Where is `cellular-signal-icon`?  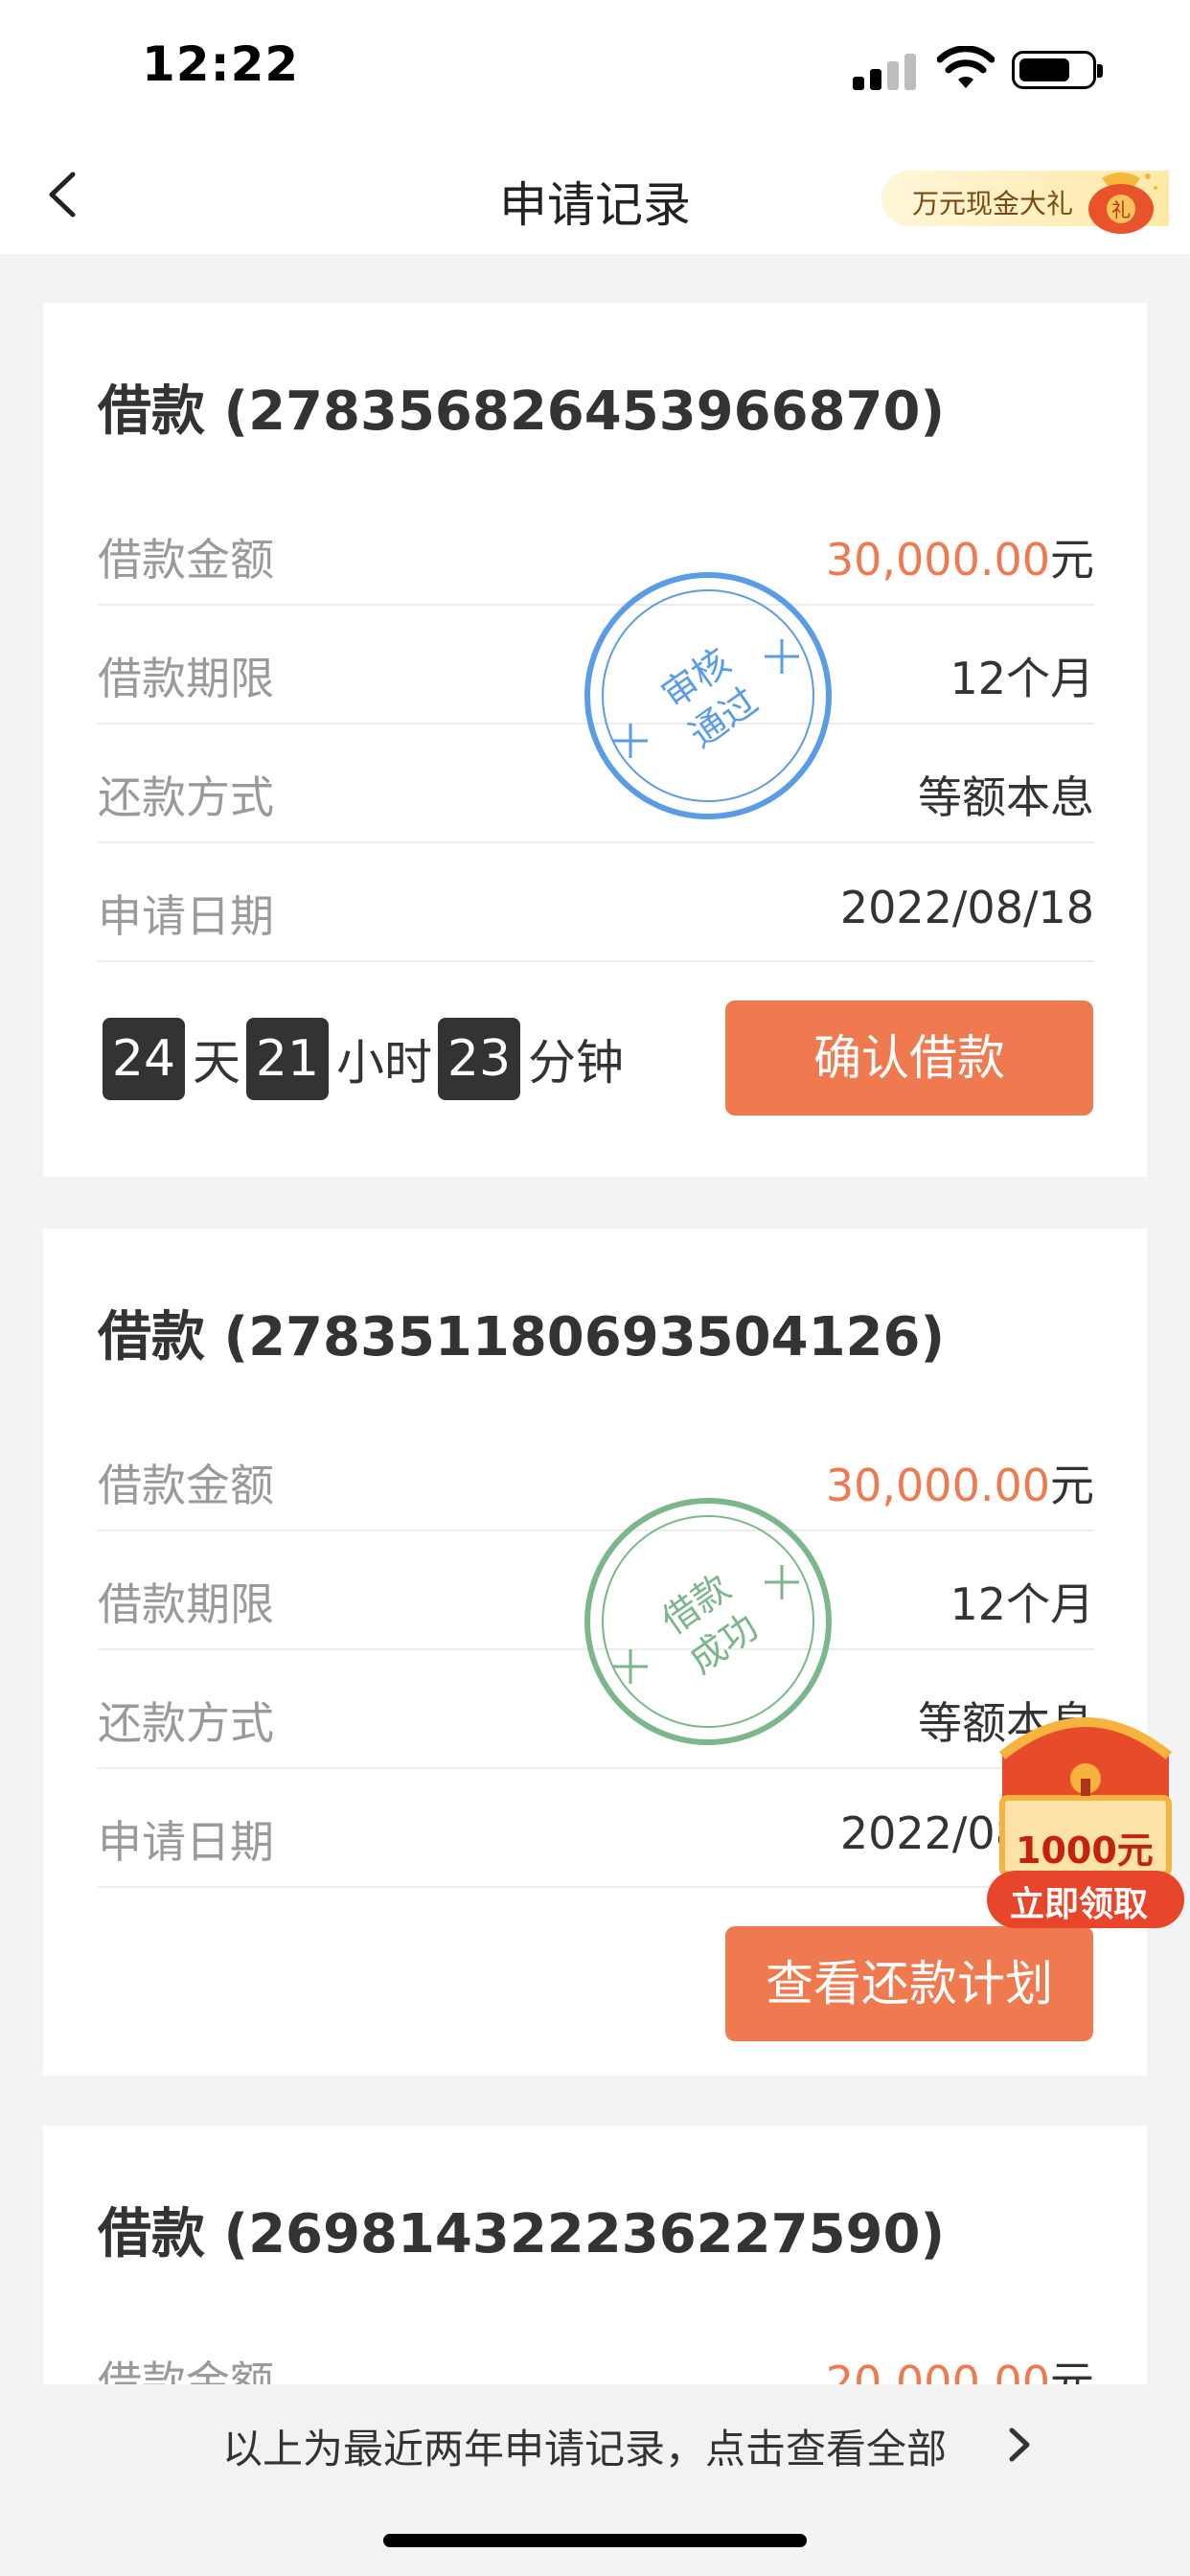 cellular-signal-icon is located at coordinates (887, 71).